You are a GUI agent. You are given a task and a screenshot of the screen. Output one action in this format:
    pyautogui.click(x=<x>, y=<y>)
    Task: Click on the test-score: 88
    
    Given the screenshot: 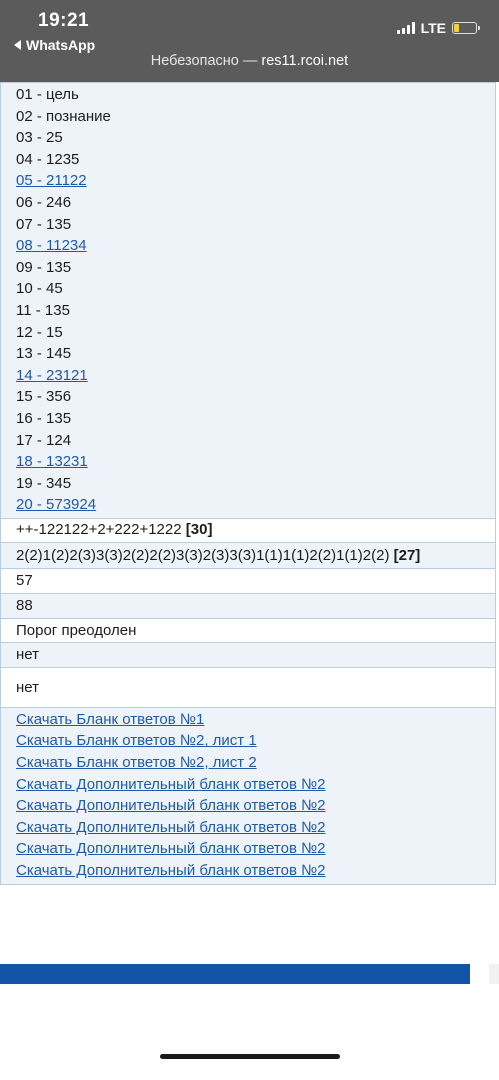 What is the action you would take?
    pyautogui.click(x=24, y=605)
    